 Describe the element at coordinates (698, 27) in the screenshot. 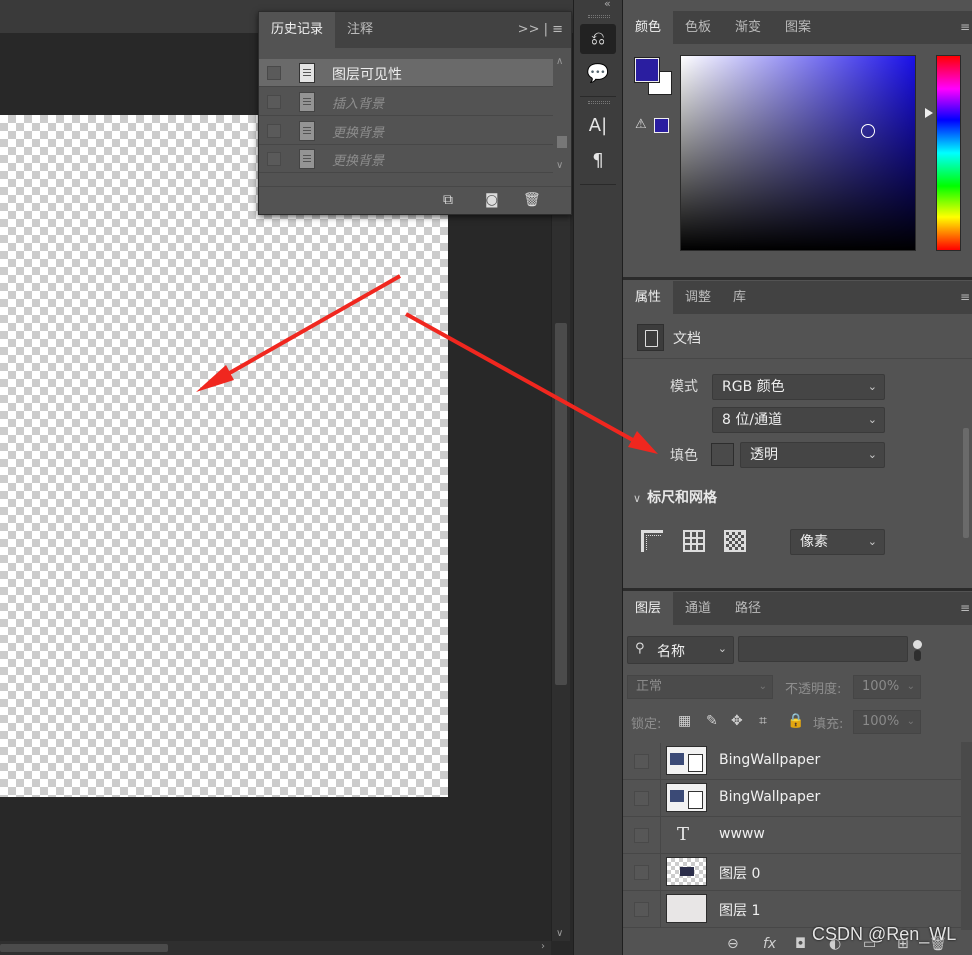

I see `tab-swatches: 色板` at that location.